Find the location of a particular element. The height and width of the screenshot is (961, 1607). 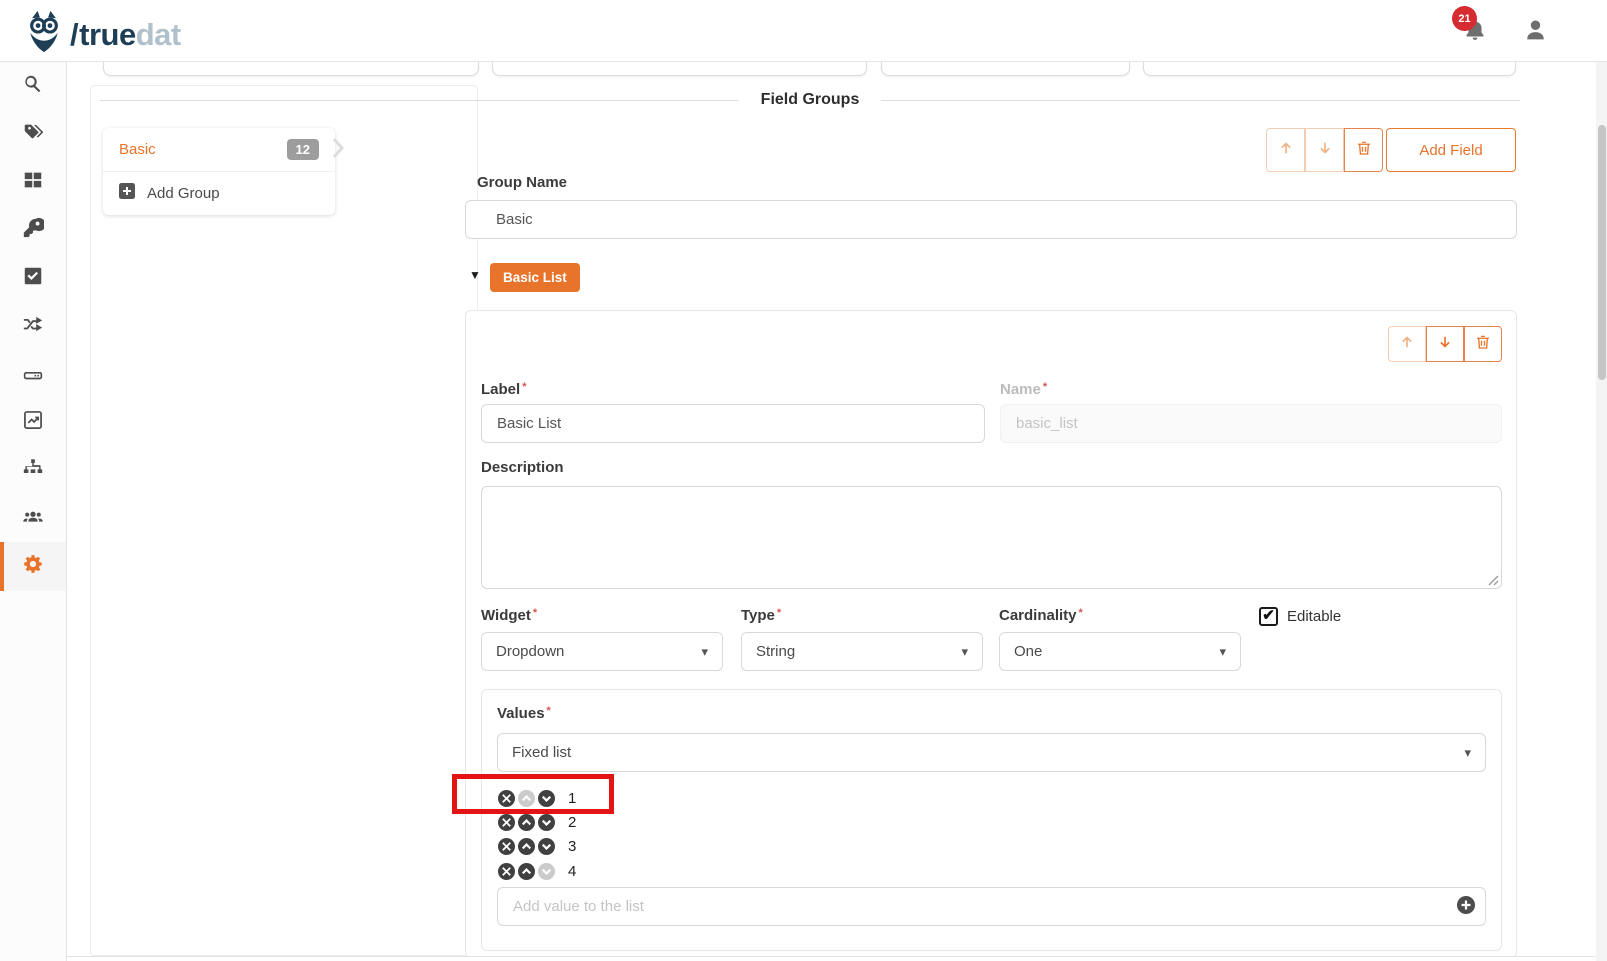

value-row: 2 is located at coordinates (537, 822).